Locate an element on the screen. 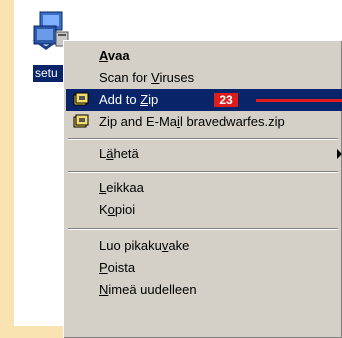  menu-item-label: Lähetä is located at coordinates (119, 153).